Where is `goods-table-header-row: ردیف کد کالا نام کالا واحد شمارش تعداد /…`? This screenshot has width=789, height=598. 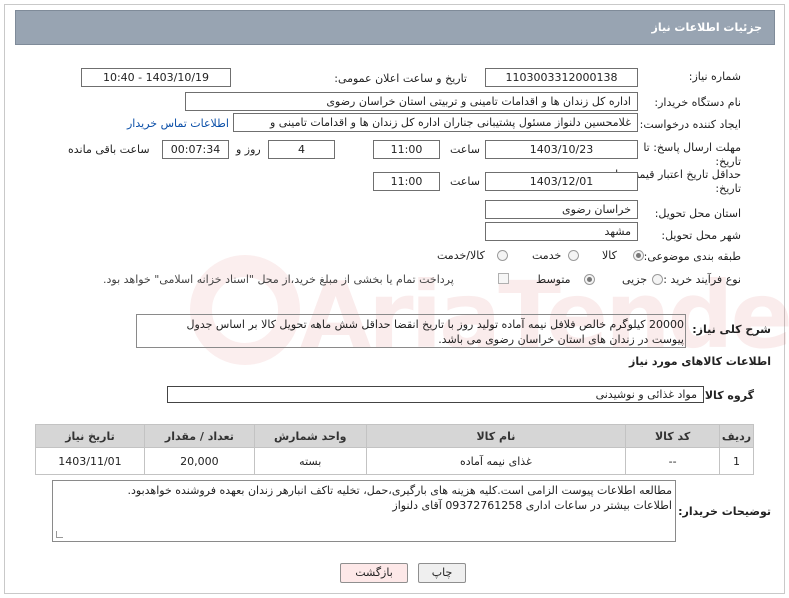
goods-table-header-row: ردیف کد کالا نام کالا واحد شمارش تعداد /… is located at coordinates (394, 436).